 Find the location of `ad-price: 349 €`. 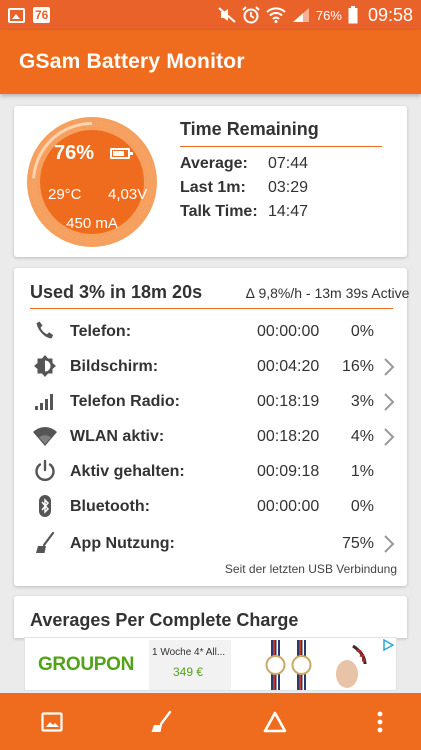

ad-price: 349 € is located at coordinates (188, 672).